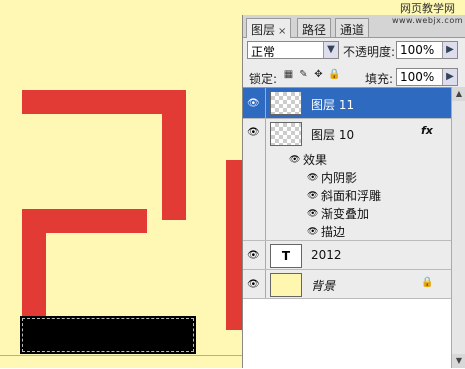  I want to click on red-bar-far-right, so click(234, 245).